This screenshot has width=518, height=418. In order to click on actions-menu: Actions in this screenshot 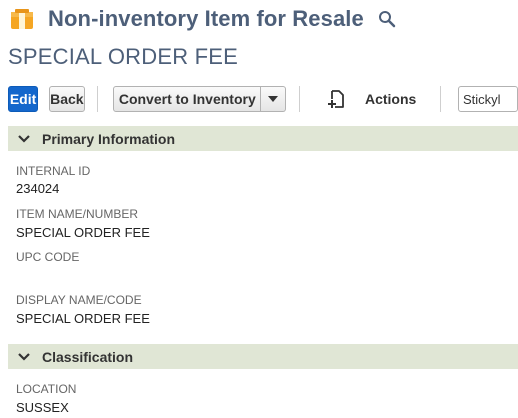, I will do `click(371, 99)`.